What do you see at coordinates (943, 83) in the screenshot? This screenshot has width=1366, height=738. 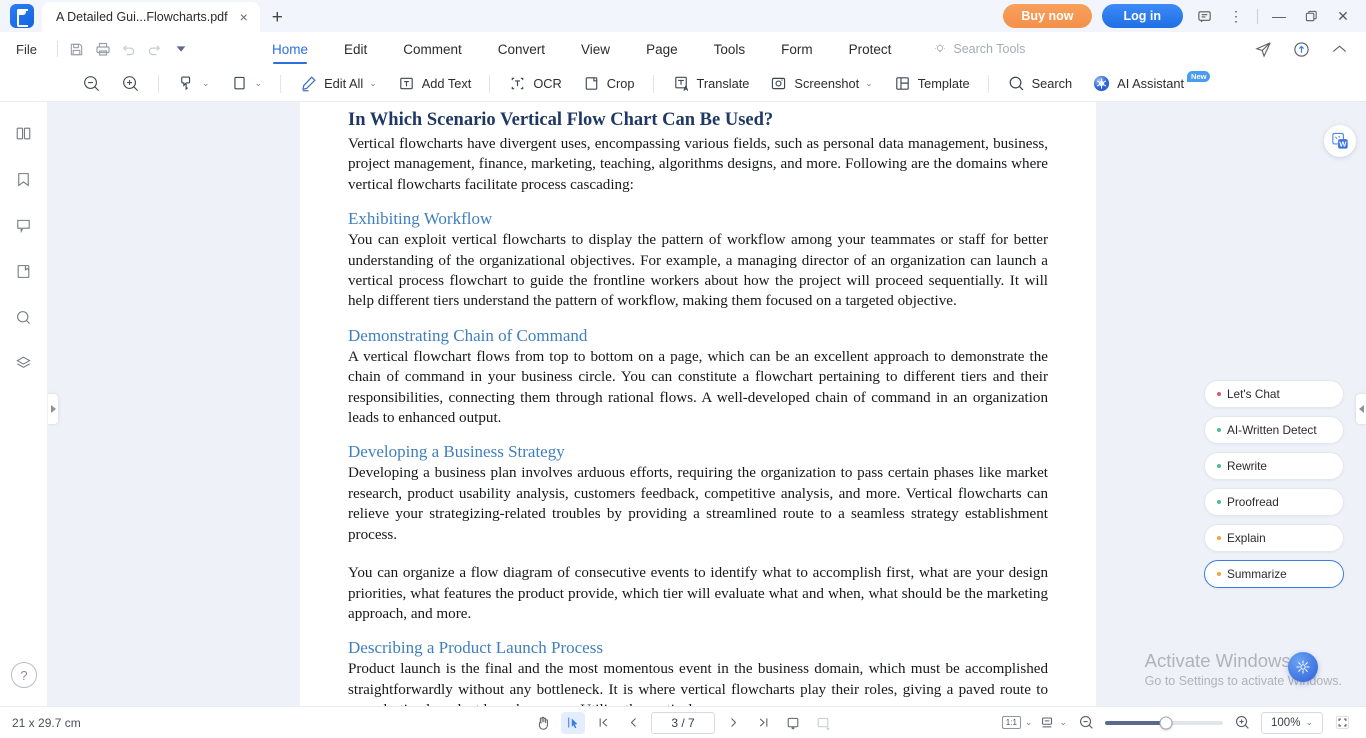 I see `template-label: Template` at bounding box center [943, 83].